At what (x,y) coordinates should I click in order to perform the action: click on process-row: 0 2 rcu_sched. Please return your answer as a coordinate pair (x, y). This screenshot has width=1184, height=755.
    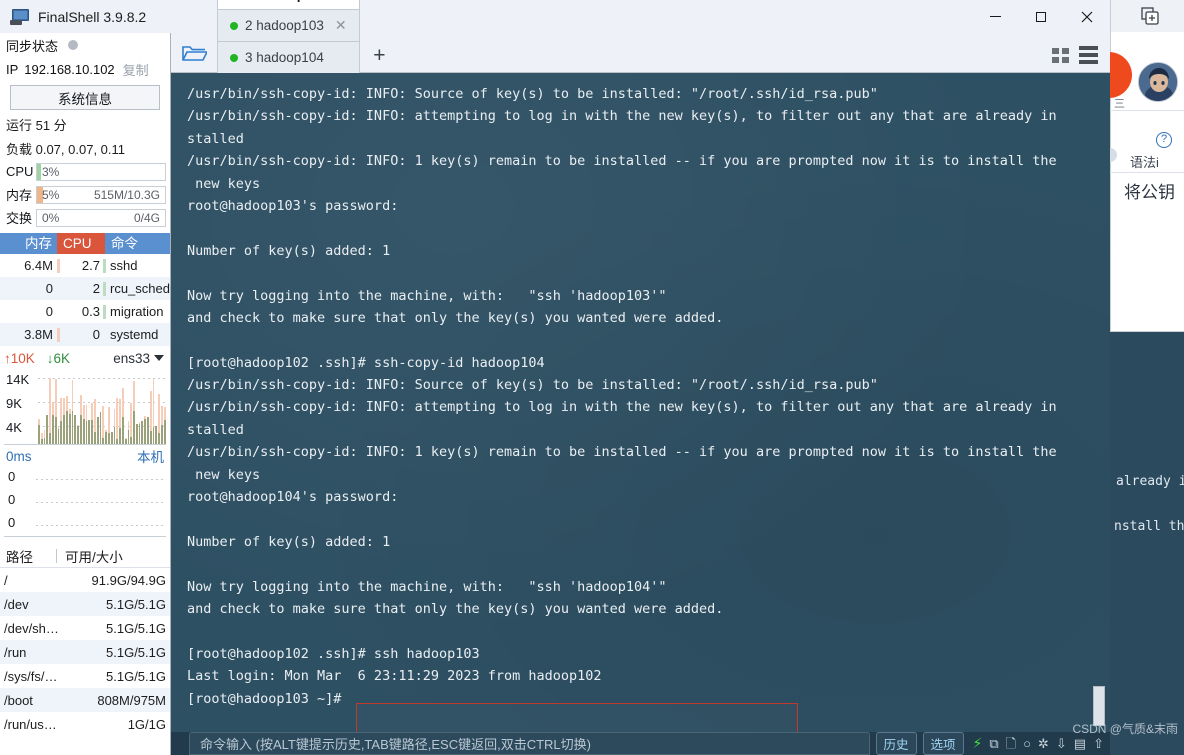
    Looking at the image, I should click on (85, 288).